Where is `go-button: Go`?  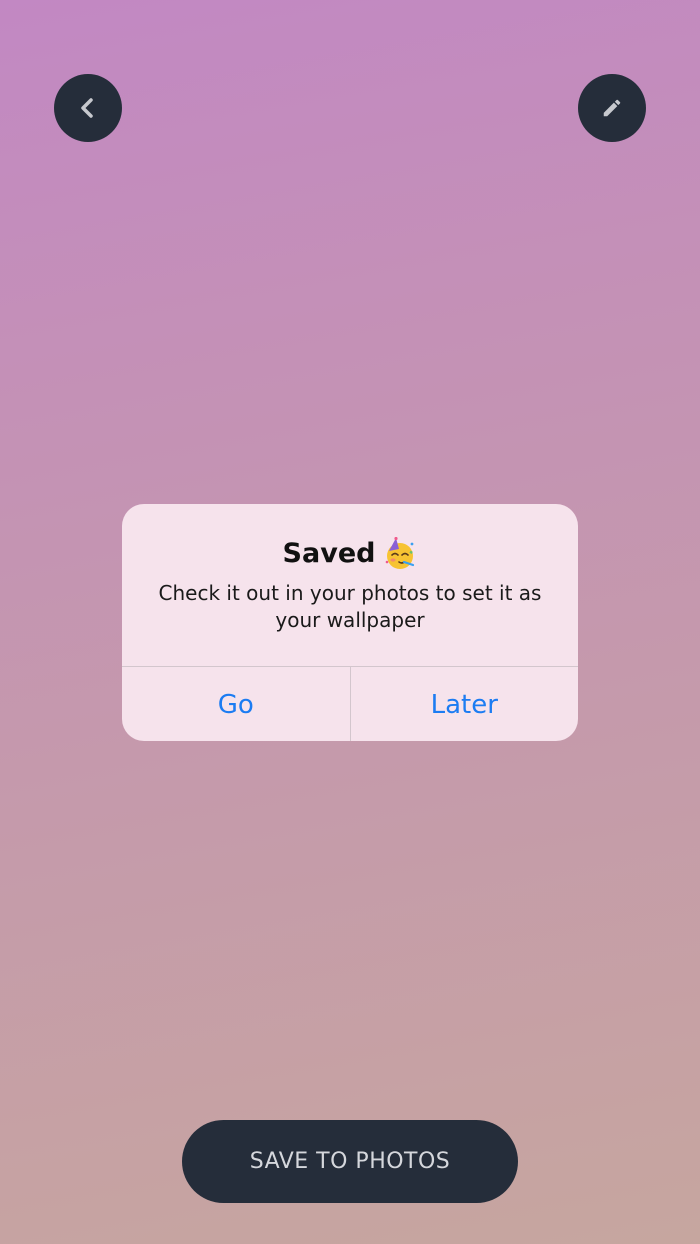 go-button: Go is located at coordinates (236, 704).